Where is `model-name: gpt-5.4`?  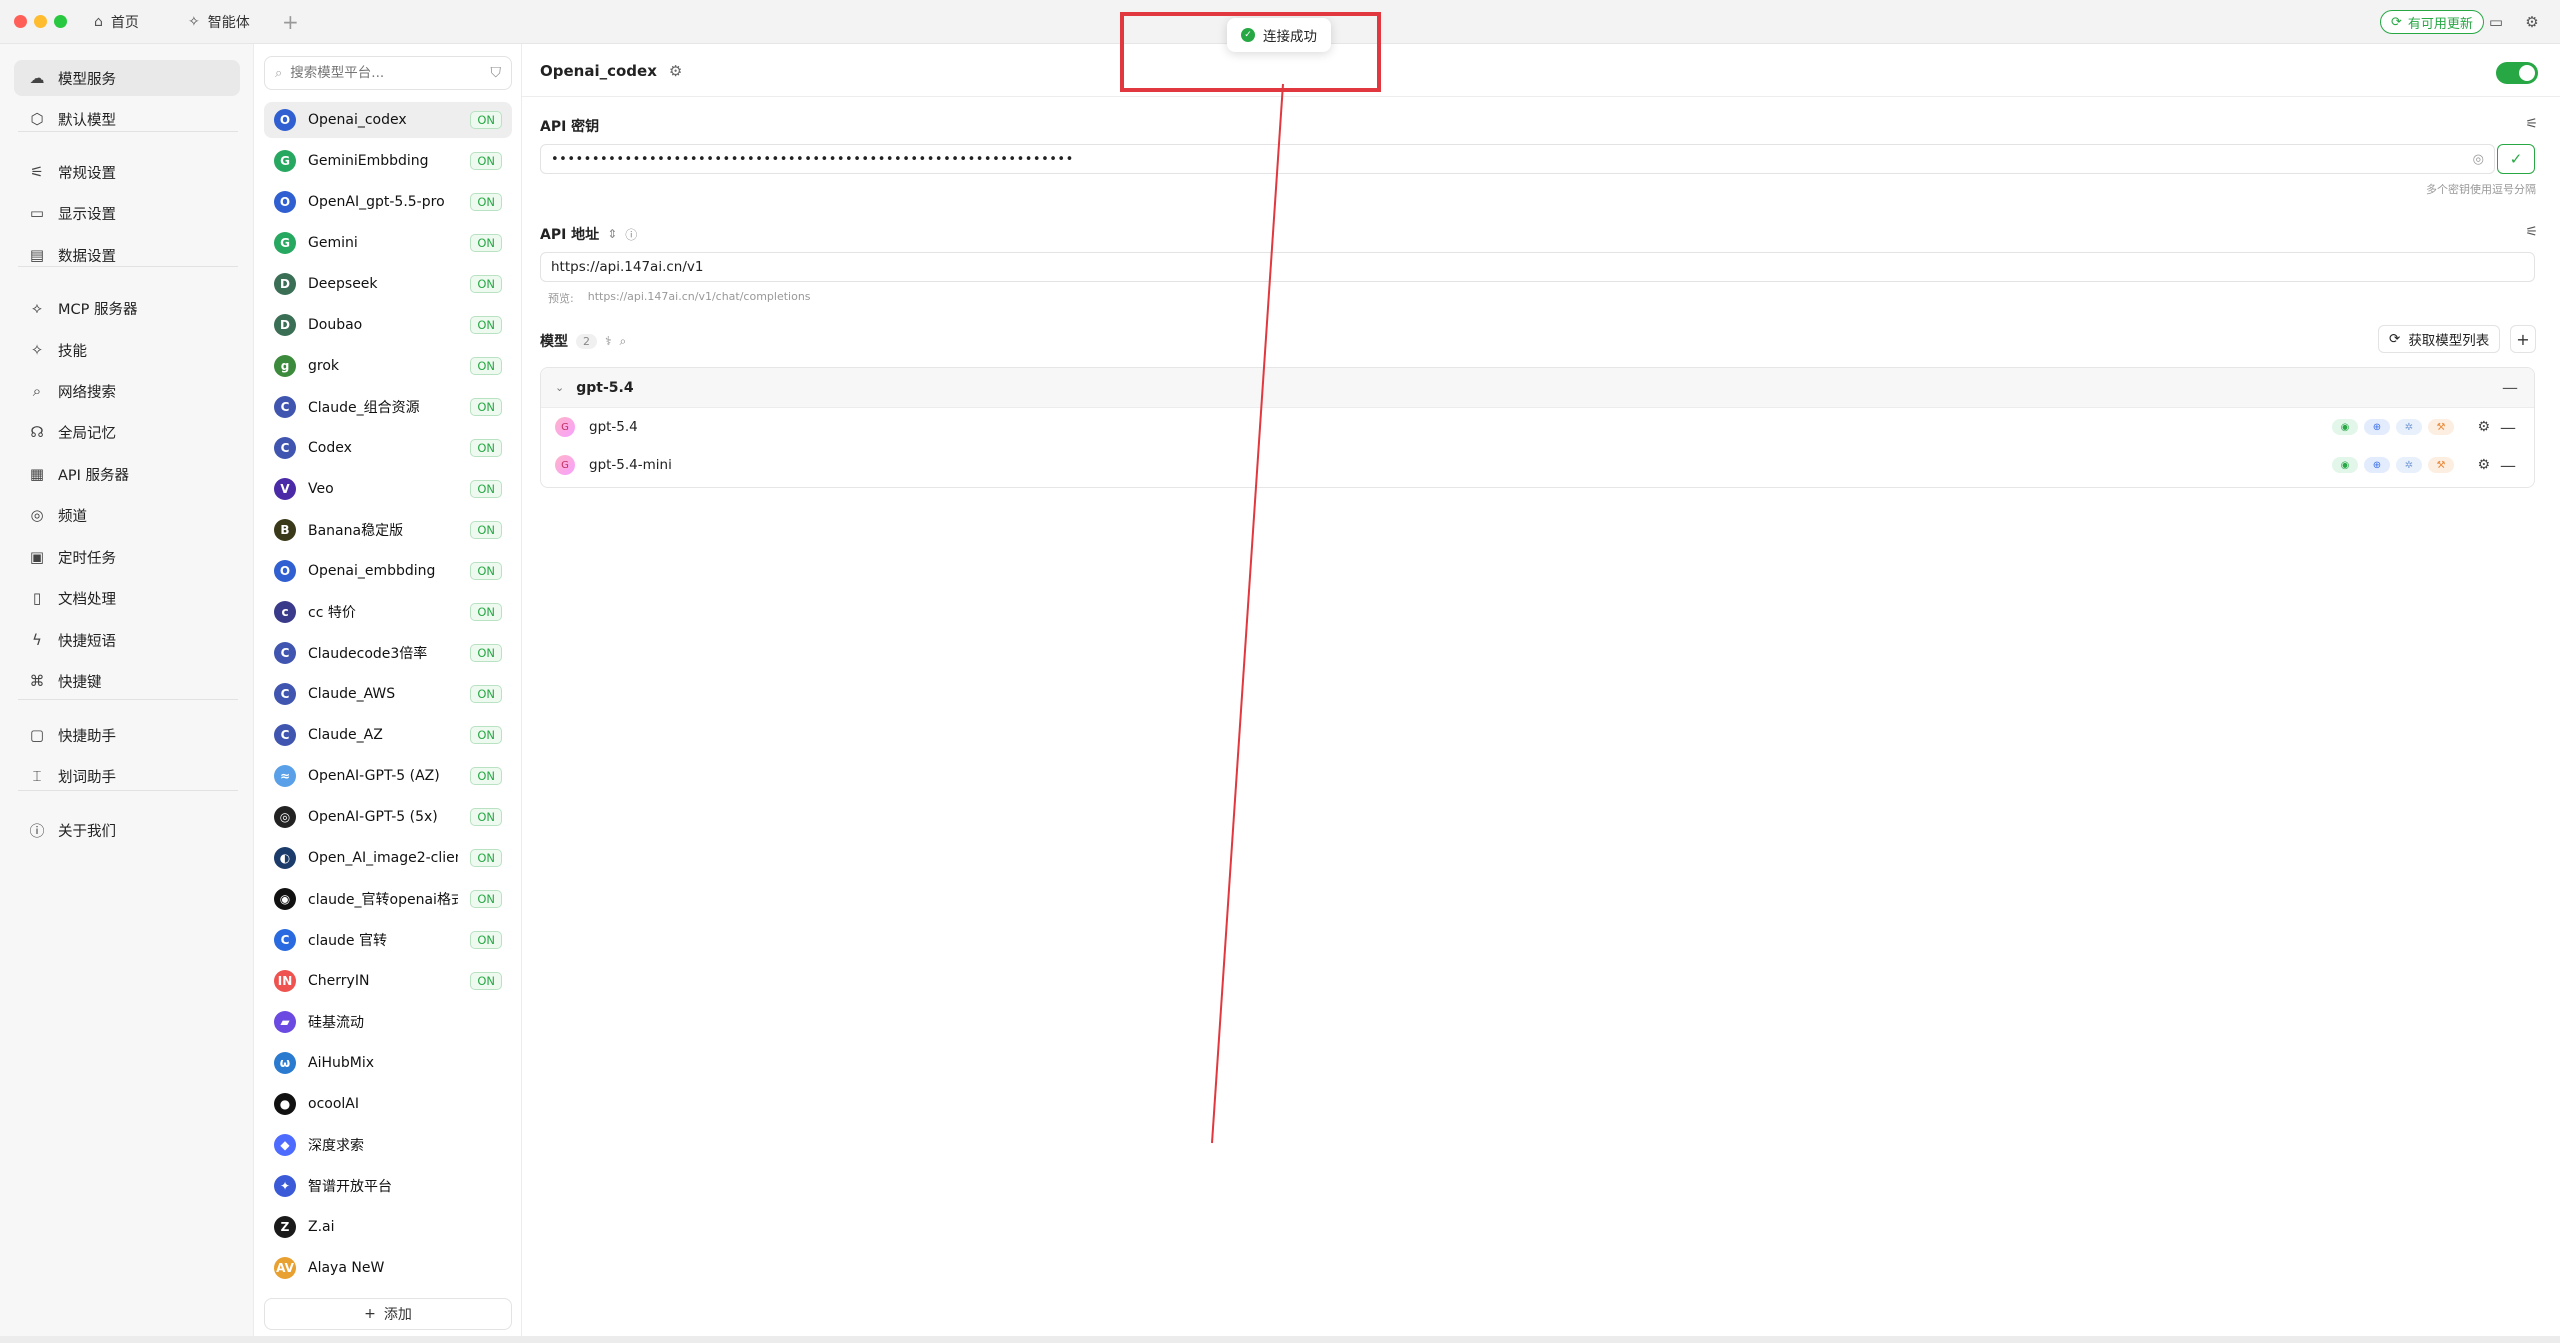
model-name: gpt-5.4 is located at coordinates (613, 427).